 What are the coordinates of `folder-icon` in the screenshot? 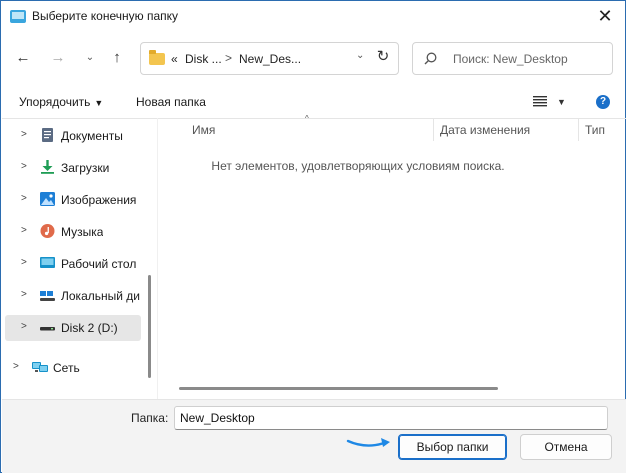 It's located at (157, 57).